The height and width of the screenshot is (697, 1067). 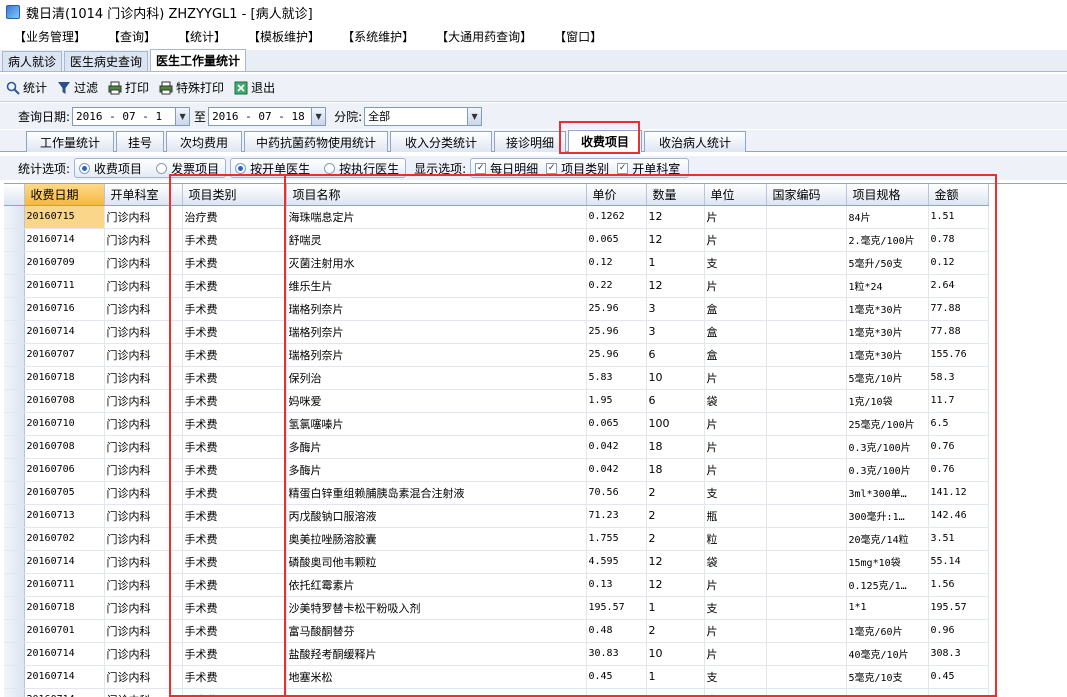 What do you see at coordinates (616, 493) in the screenshot?
I see `cell-price: 70.56` at bounding box center [616, 493].